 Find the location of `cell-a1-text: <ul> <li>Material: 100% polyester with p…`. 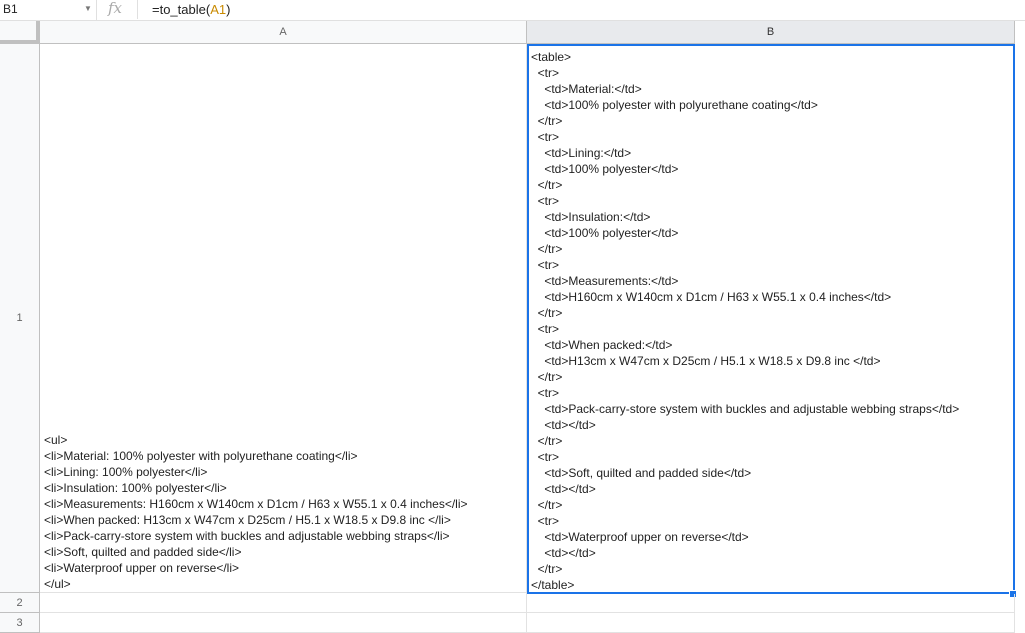

cell-a1-text: <ul> <li>Material: 100% polyester with p… is located at coordinates (256, 512).